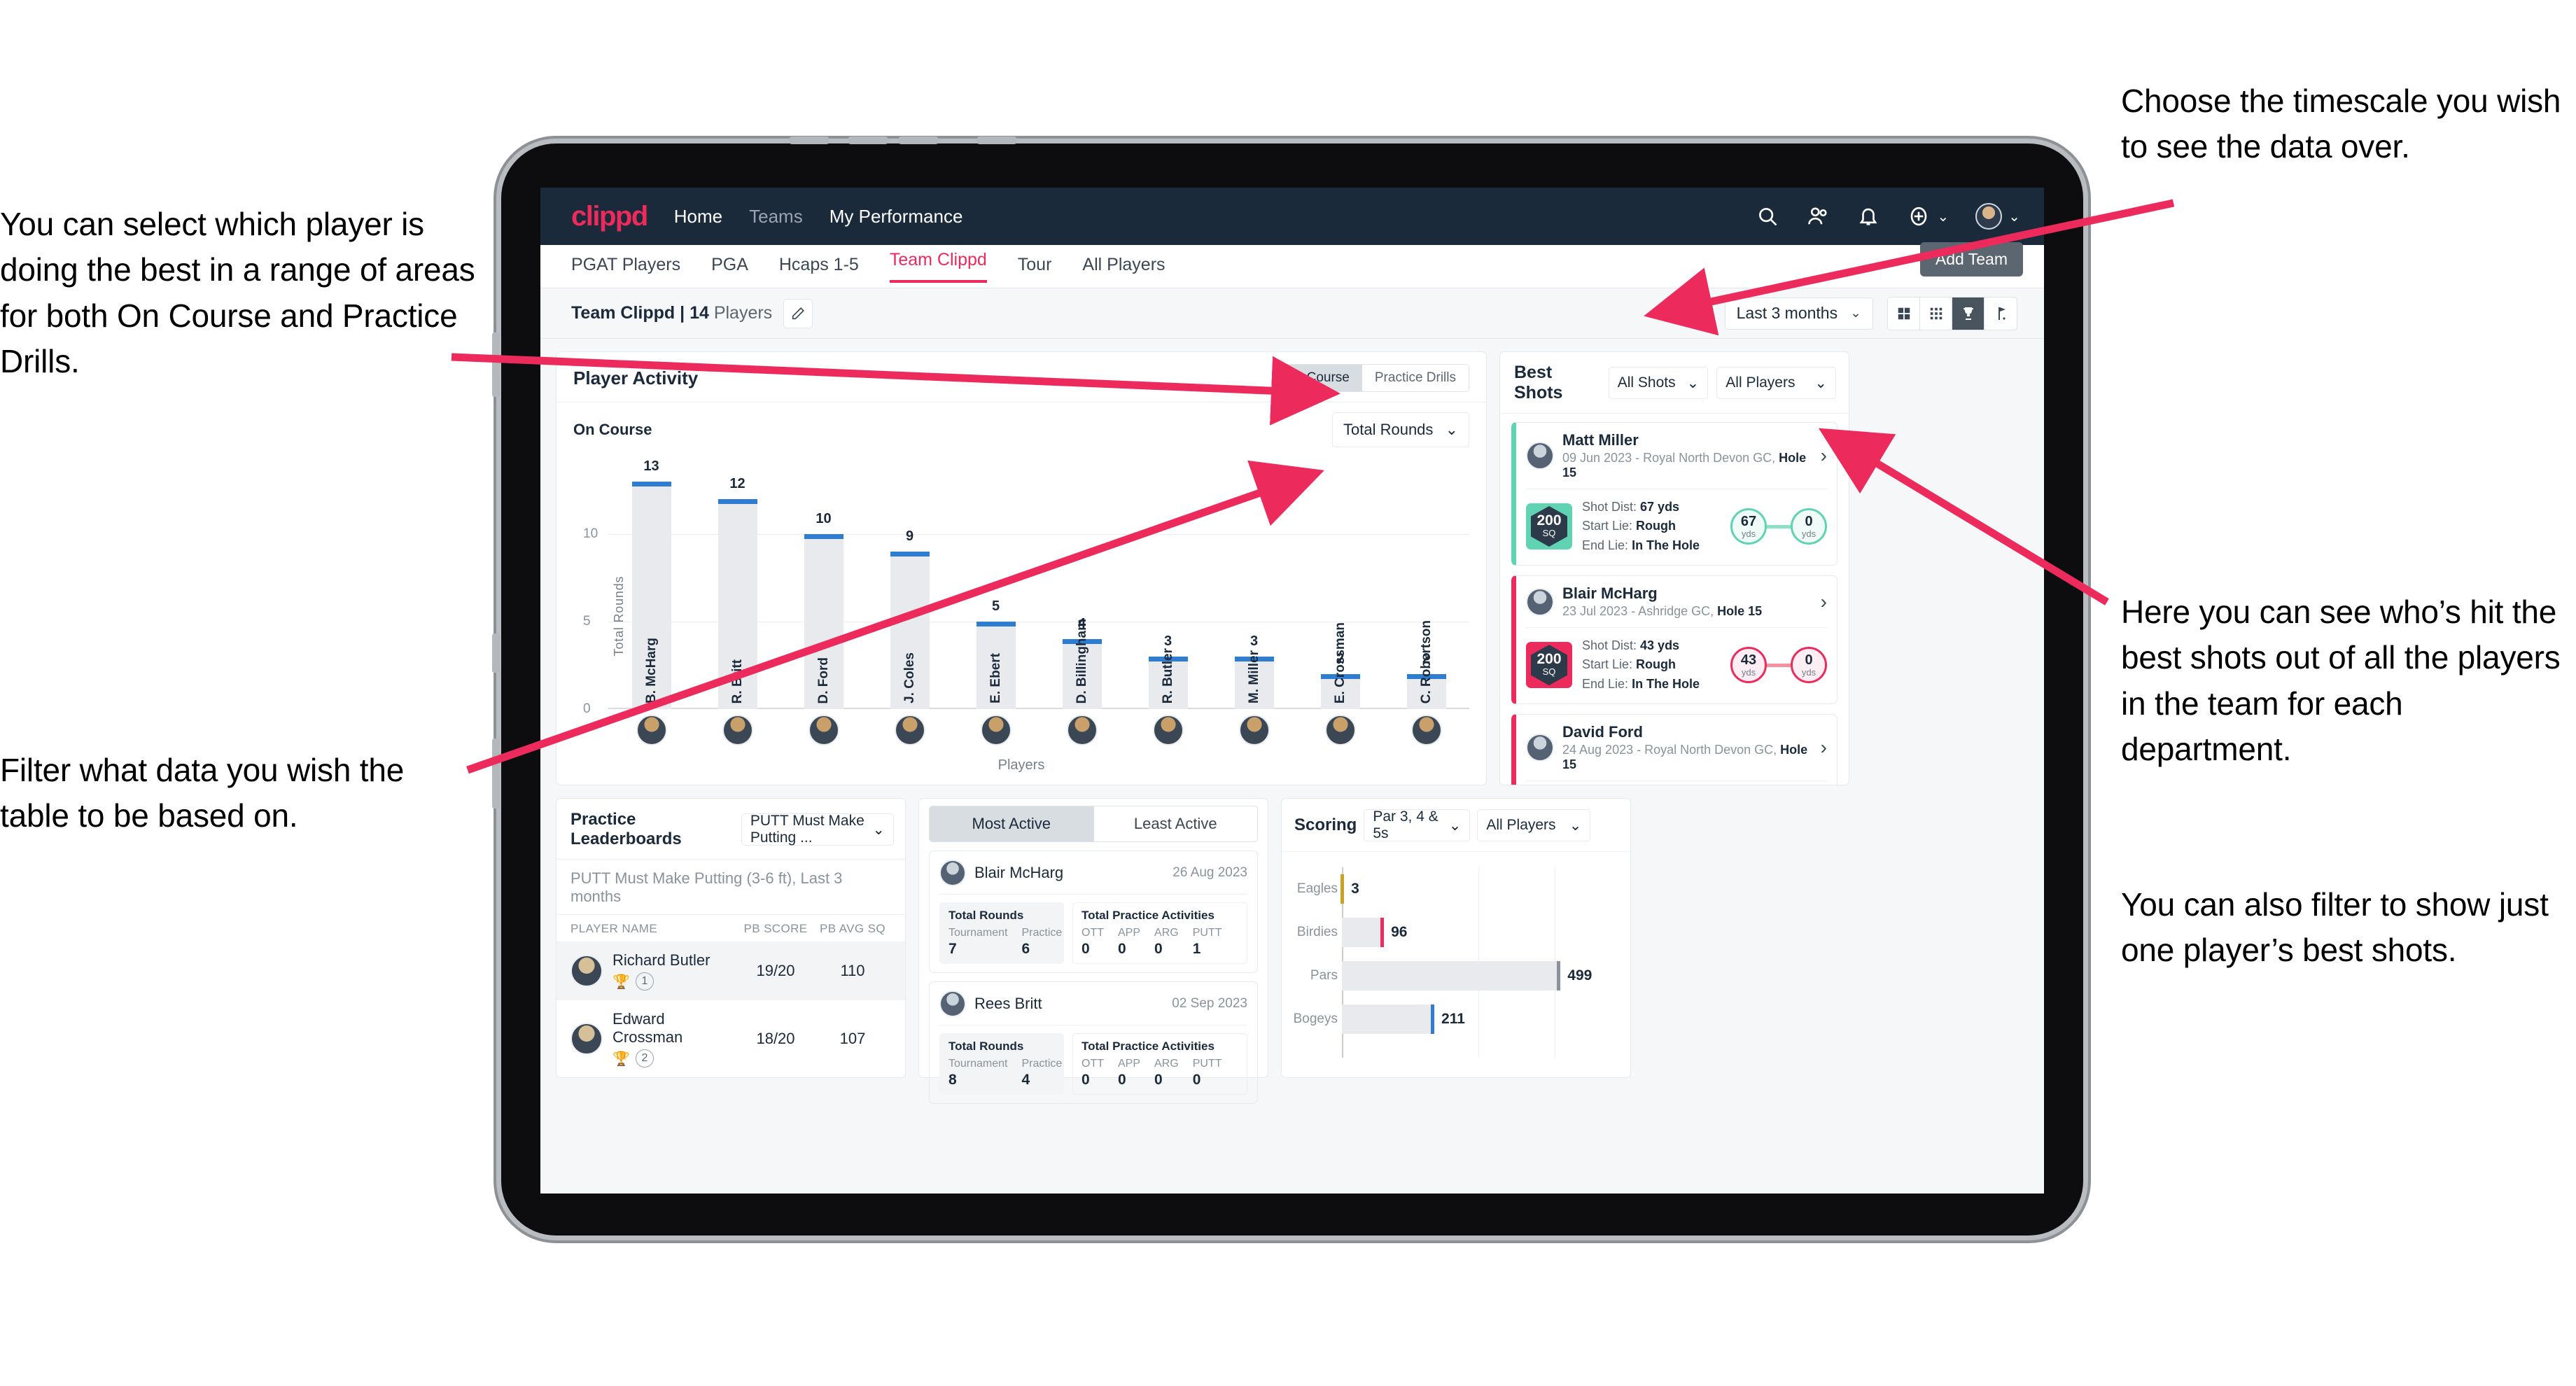 This screenshot has width=2576, height=1386. What do you see at coordinates (1342, 889) in the screenshot?
I see `scoring-bar-tip` at bounding box center [1342, 889].